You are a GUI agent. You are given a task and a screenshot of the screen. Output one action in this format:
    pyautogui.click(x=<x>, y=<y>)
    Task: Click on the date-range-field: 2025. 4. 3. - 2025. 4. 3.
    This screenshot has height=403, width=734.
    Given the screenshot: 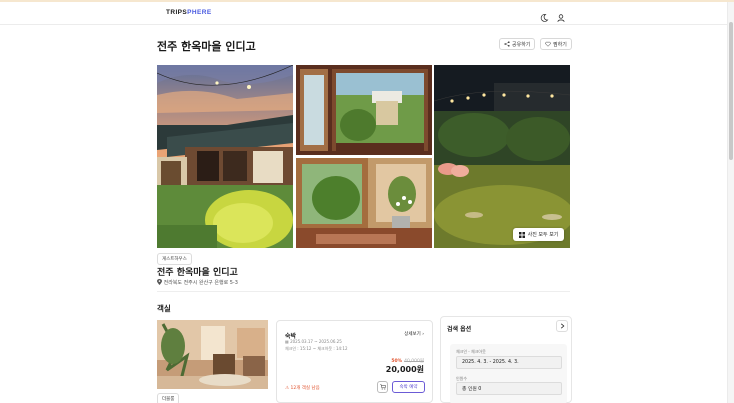 What is the action you would take?
    pyautogui.click(x=509, y=362)
    